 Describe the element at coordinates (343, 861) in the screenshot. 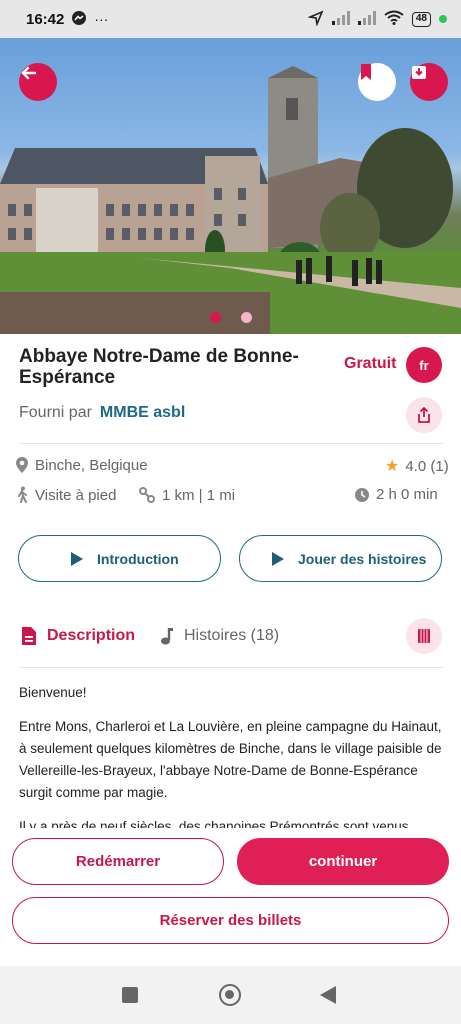

I see `continue-button: continuer` at that location.